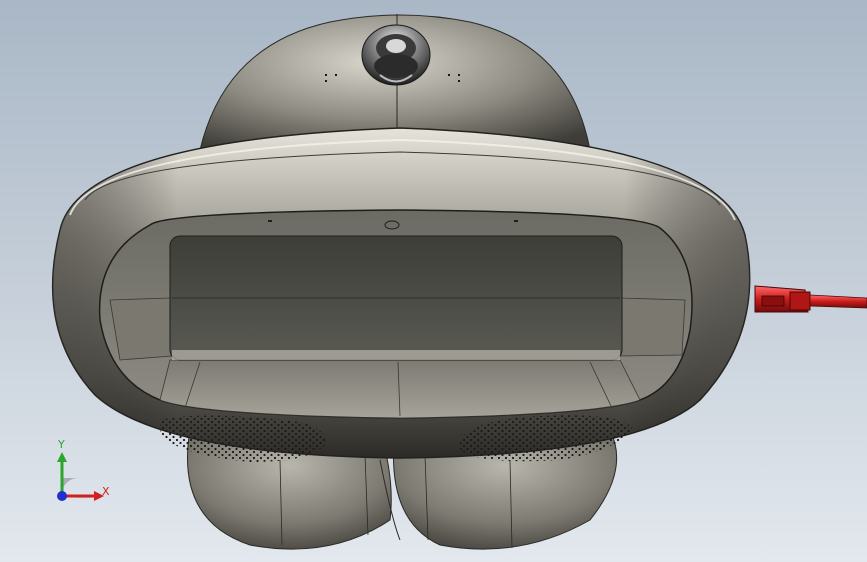 The image size is (867, 562). Describe the element at coordinates (396, 298) in the screenshot. I see `display-panel` at that location.